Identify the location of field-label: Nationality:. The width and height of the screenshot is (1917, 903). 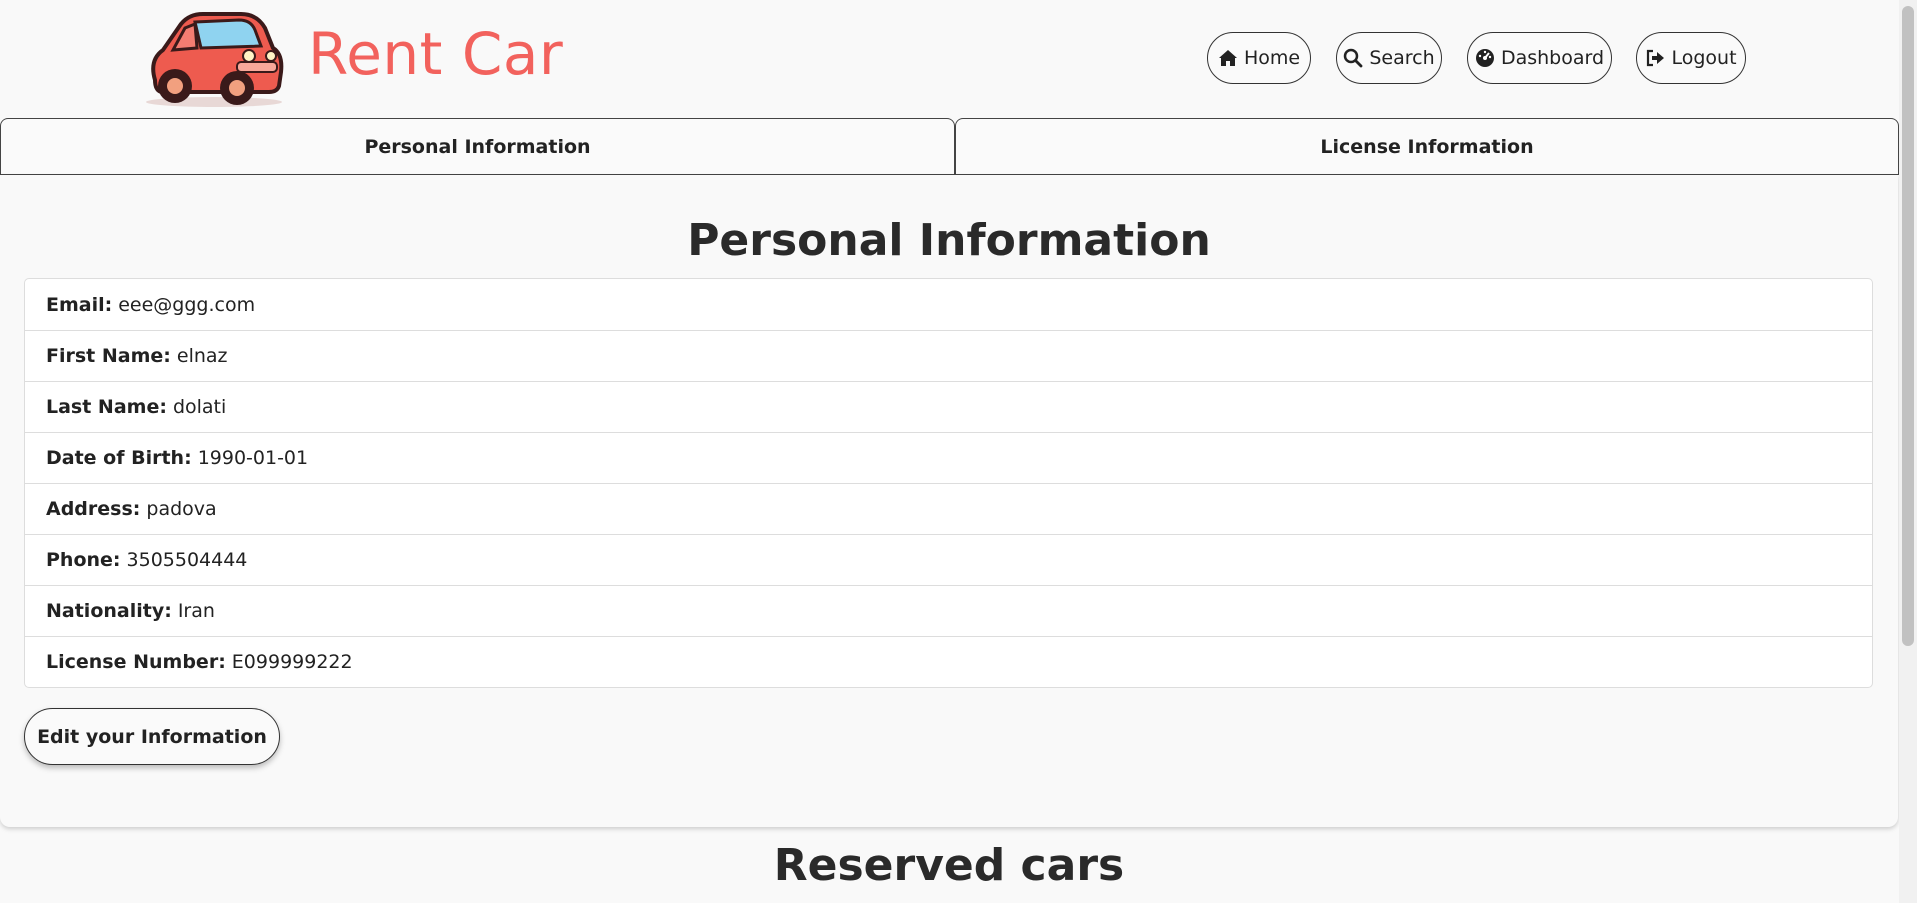
(109, 611).